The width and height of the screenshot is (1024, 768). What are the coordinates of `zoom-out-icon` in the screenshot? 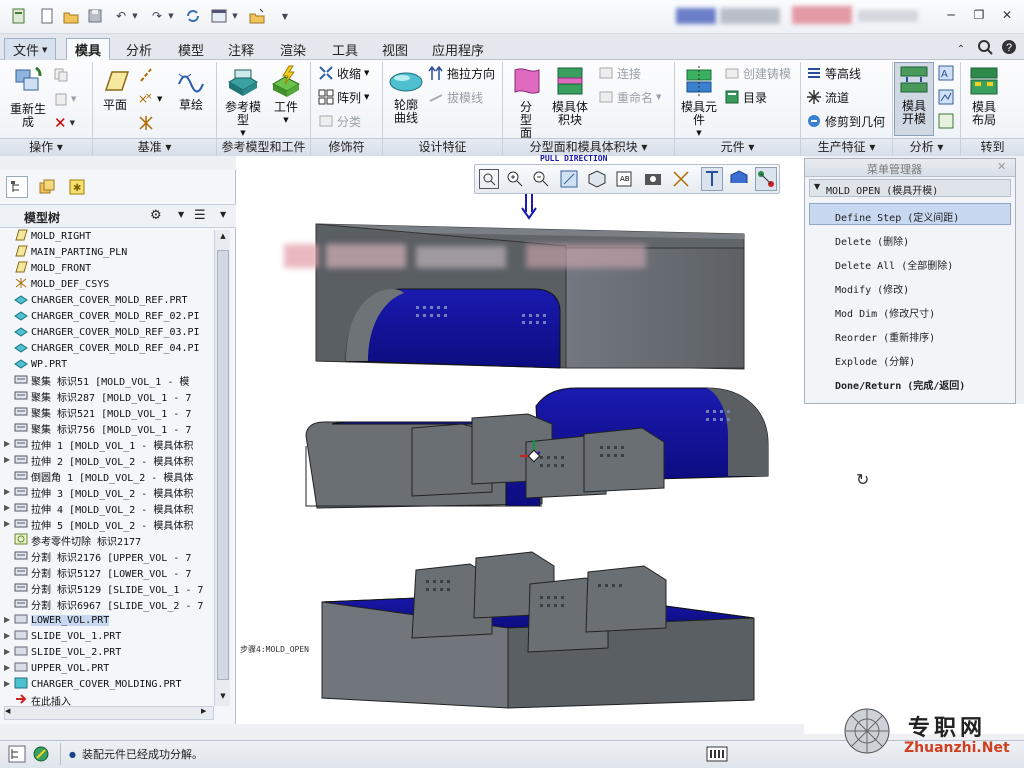 It's located at (541, 180).